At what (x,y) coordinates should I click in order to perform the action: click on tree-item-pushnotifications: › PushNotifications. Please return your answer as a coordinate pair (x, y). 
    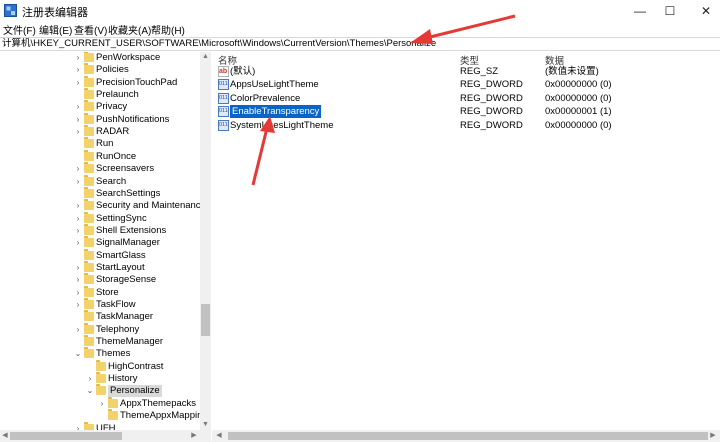
    Looking at the image, I should click on (100, 119).